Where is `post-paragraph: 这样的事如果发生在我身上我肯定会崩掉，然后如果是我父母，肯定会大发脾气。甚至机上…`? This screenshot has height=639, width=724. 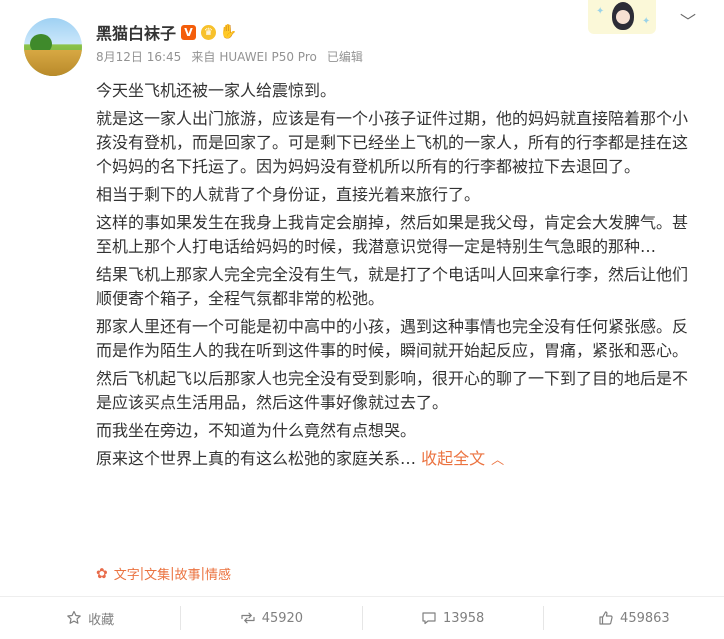 post-paragraph: 这样的事如果发生在我身上我肯定会崩掉，然后如果是我父母，肯定会大发脾气。甚至机上… is located at coordinates (392, 234).